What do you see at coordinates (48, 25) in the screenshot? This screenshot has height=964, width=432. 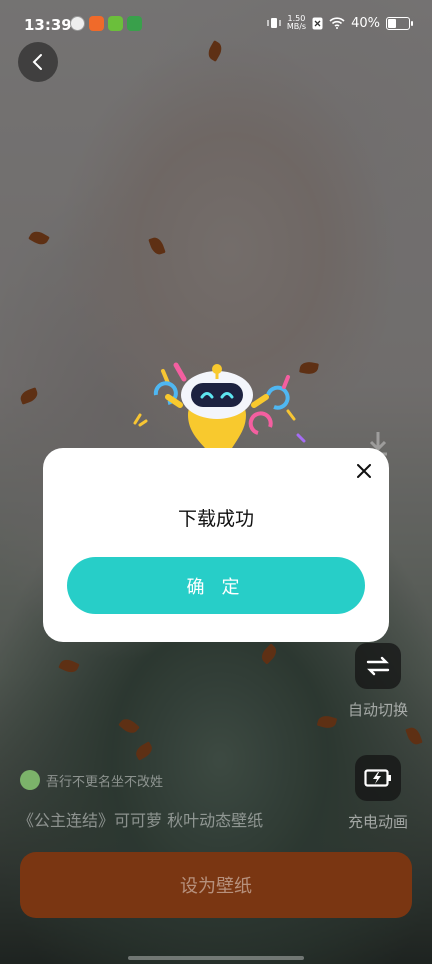 I see `status-time: 13:39` at bounding box center [48, 25].